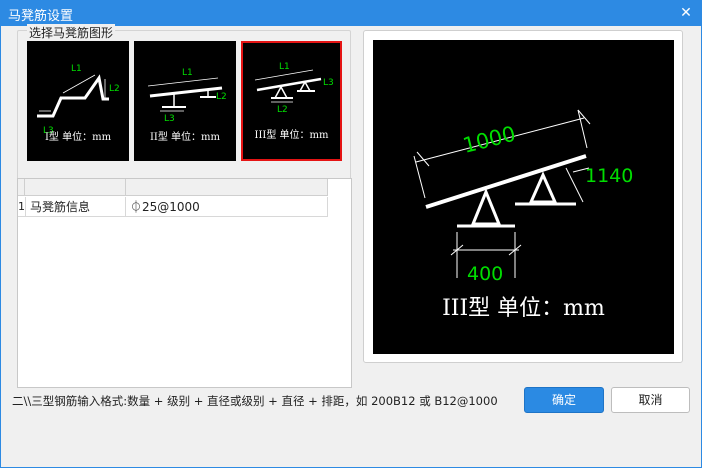 The image size is (702, 468). I want to click on header-value-cell, so click(227, 187).